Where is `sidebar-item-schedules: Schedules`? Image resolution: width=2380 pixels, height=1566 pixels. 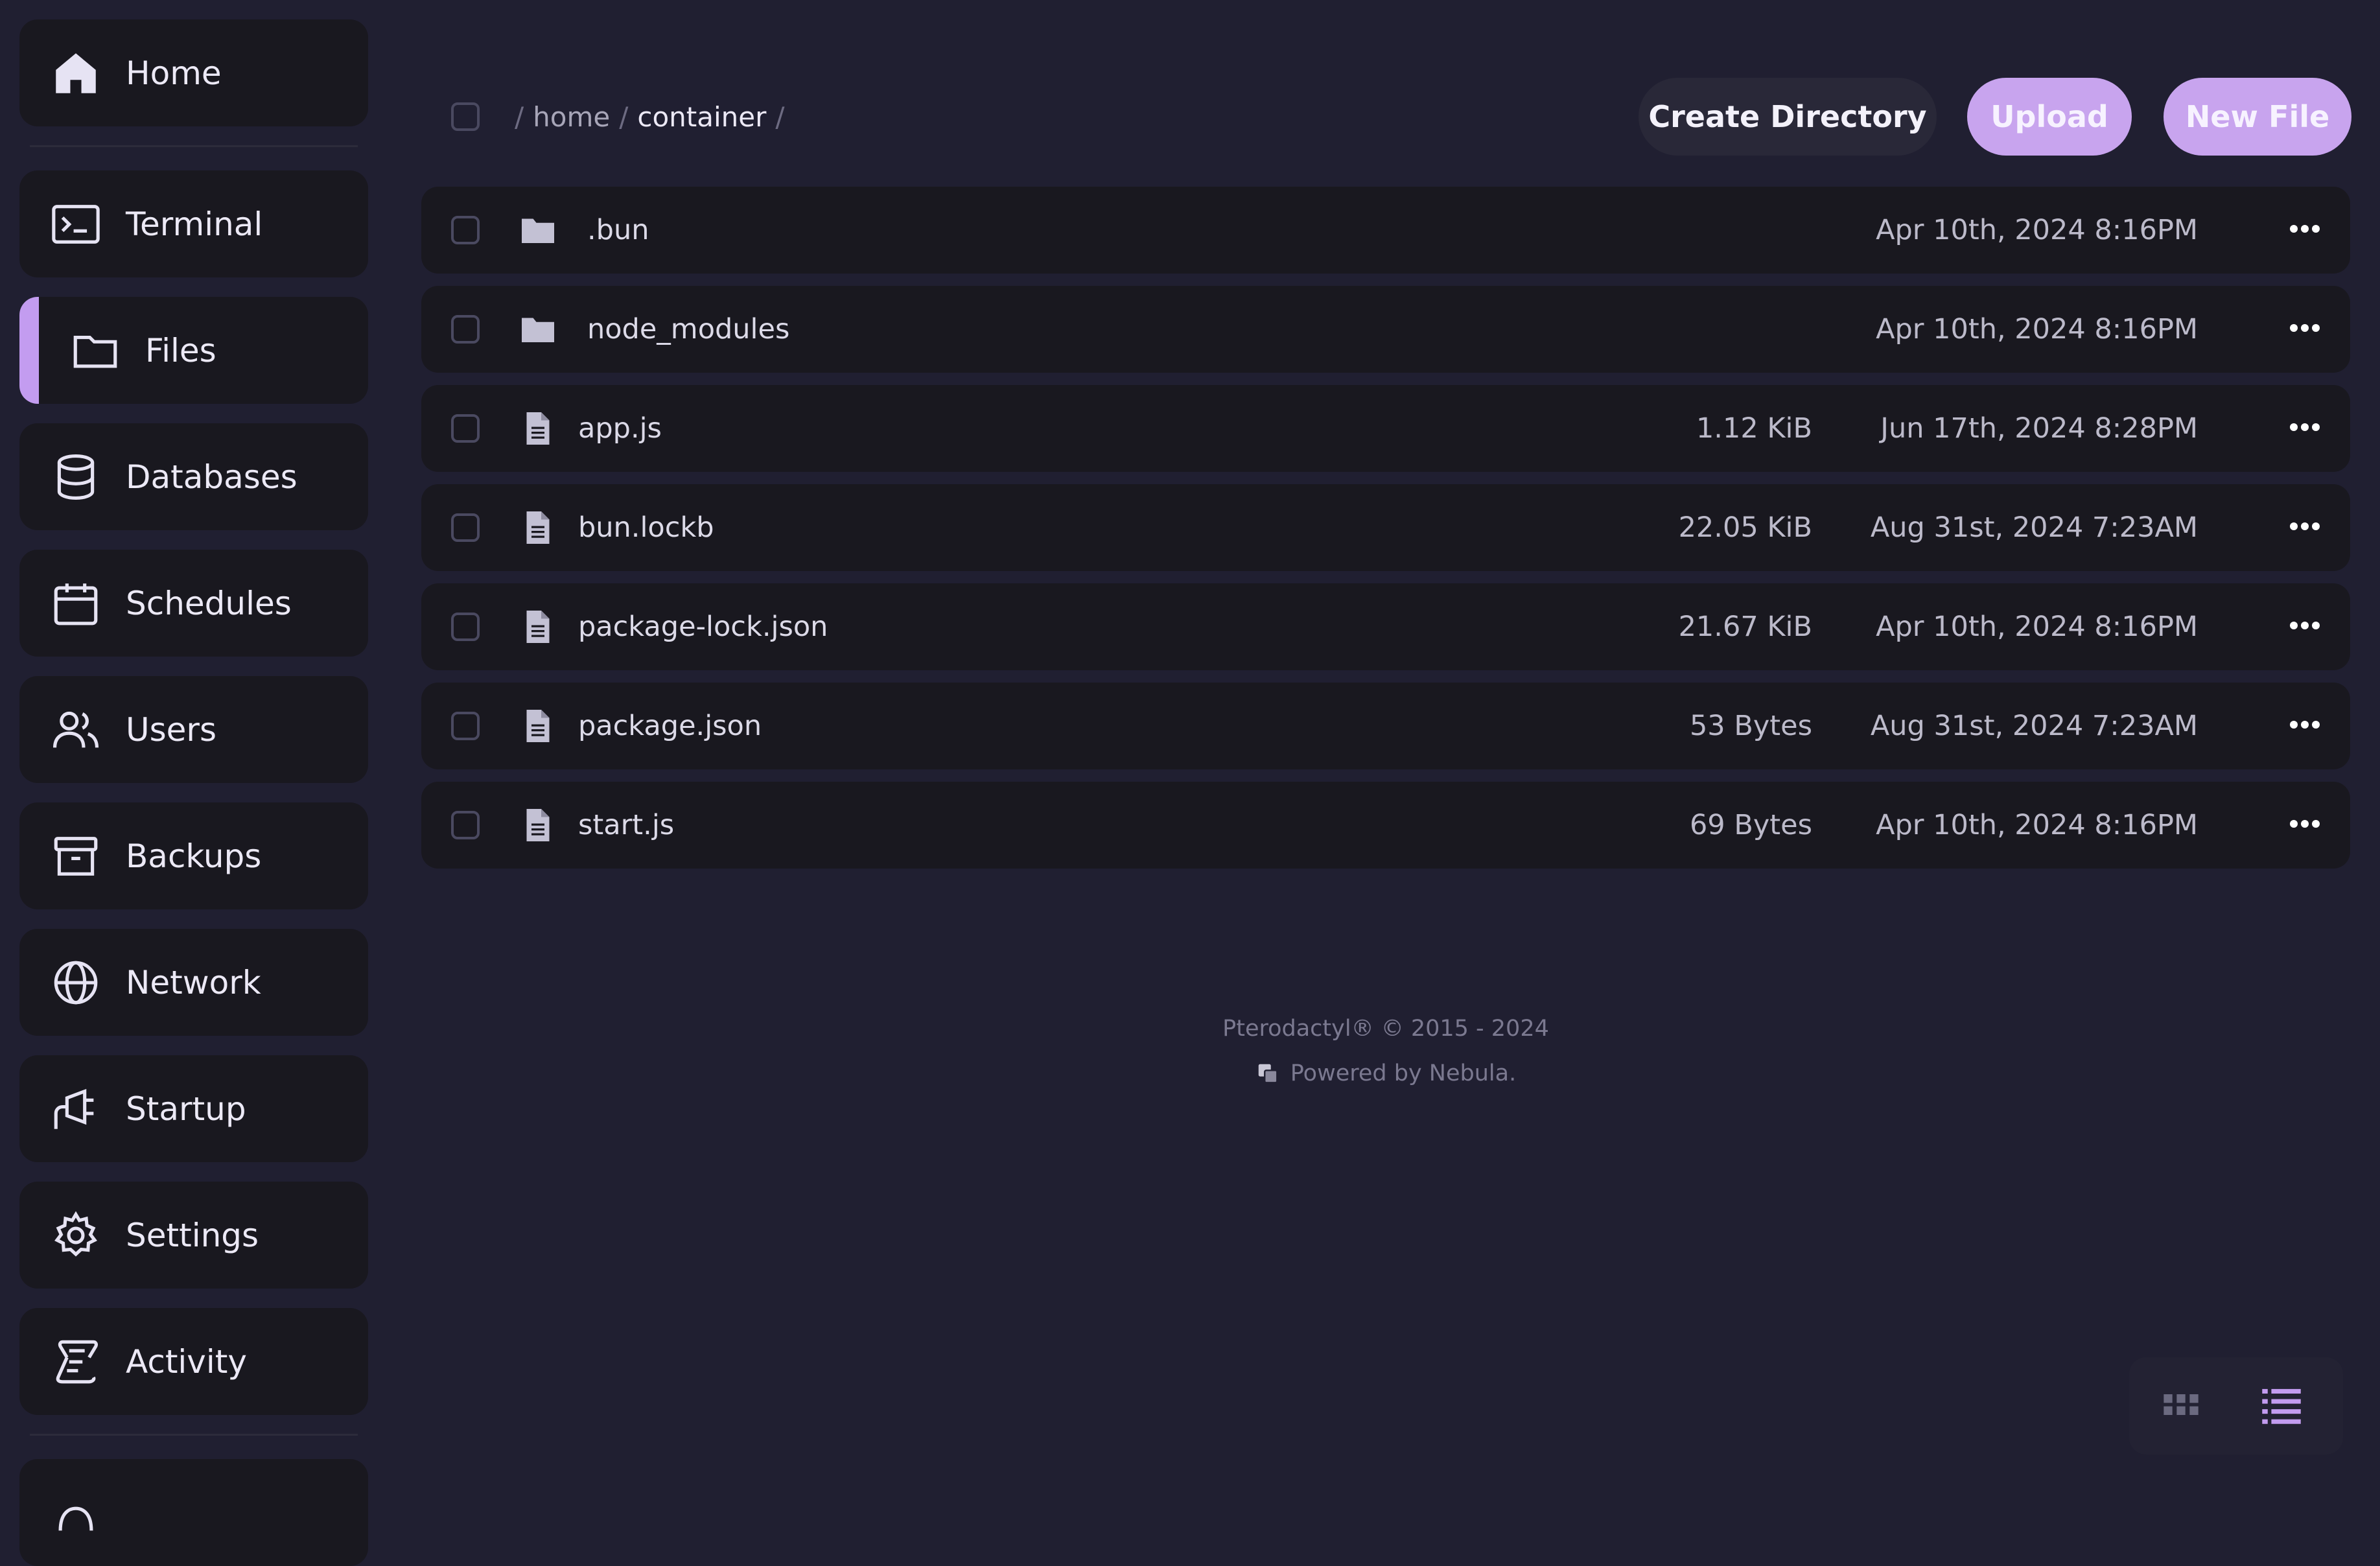 sidebar-item-schedules: Schedules is located at coordinates (193, 603).